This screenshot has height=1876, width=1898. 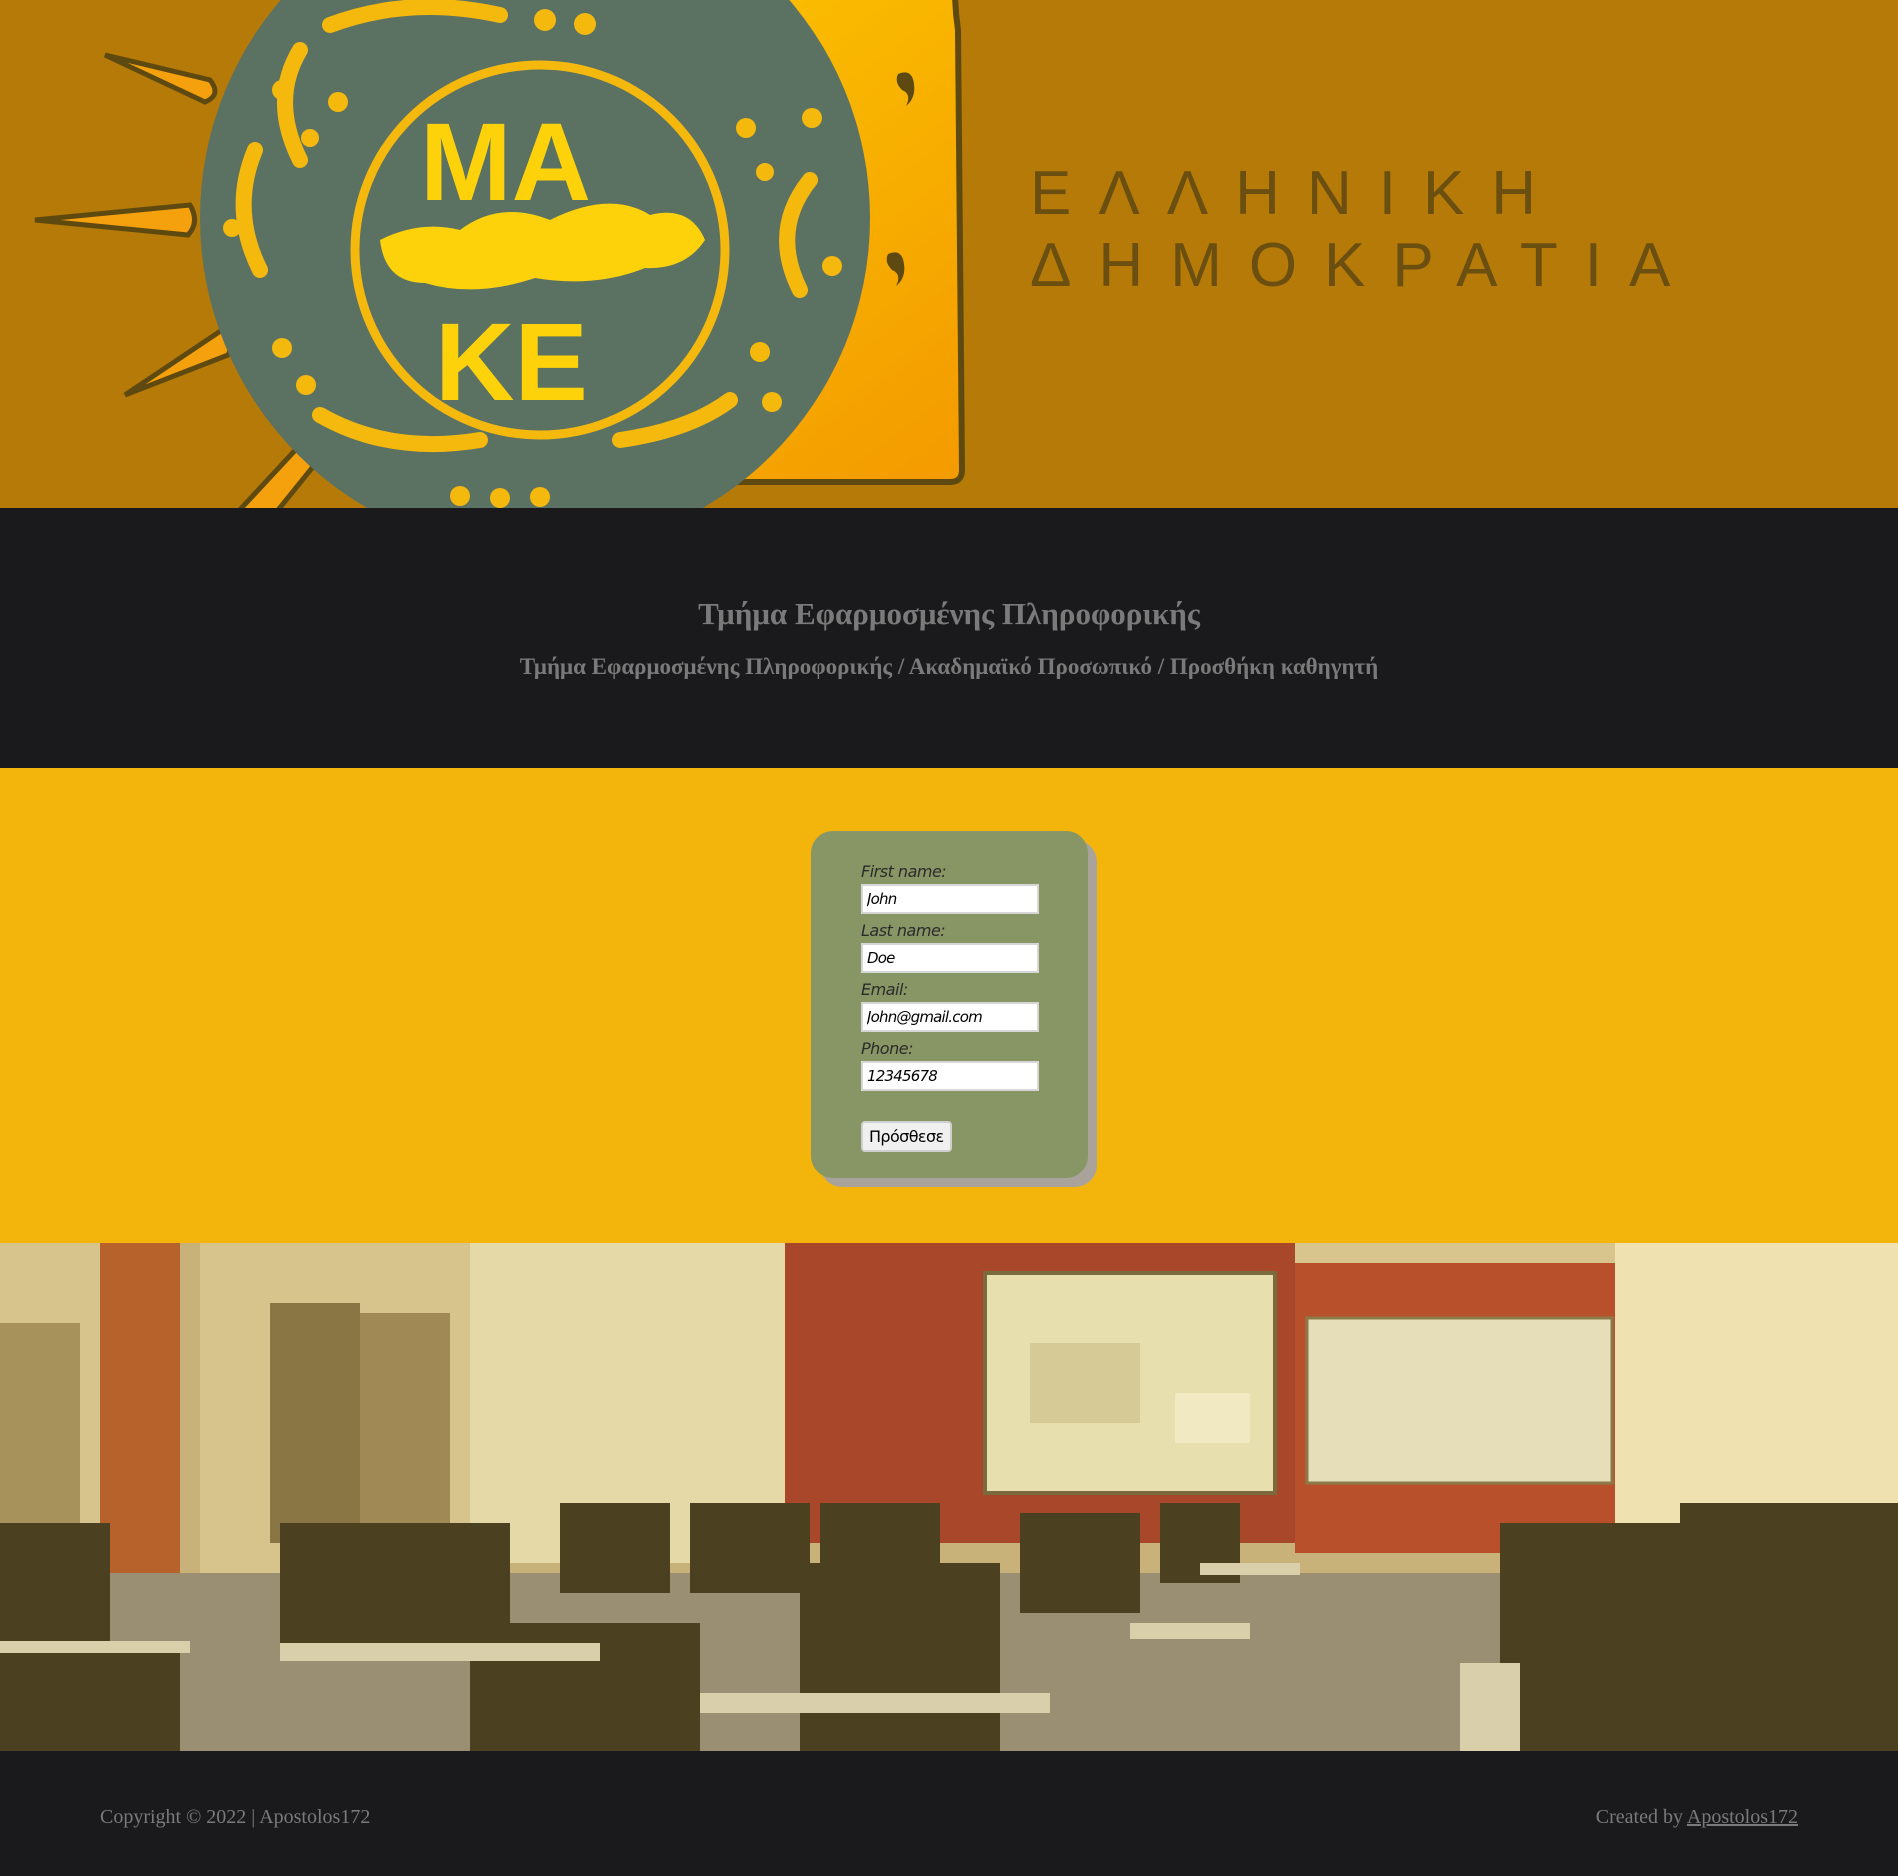 What do you see at coordinates (884, 989) in the screenshot?
I see `email-label: Email:` at bounding box center [884, 989].